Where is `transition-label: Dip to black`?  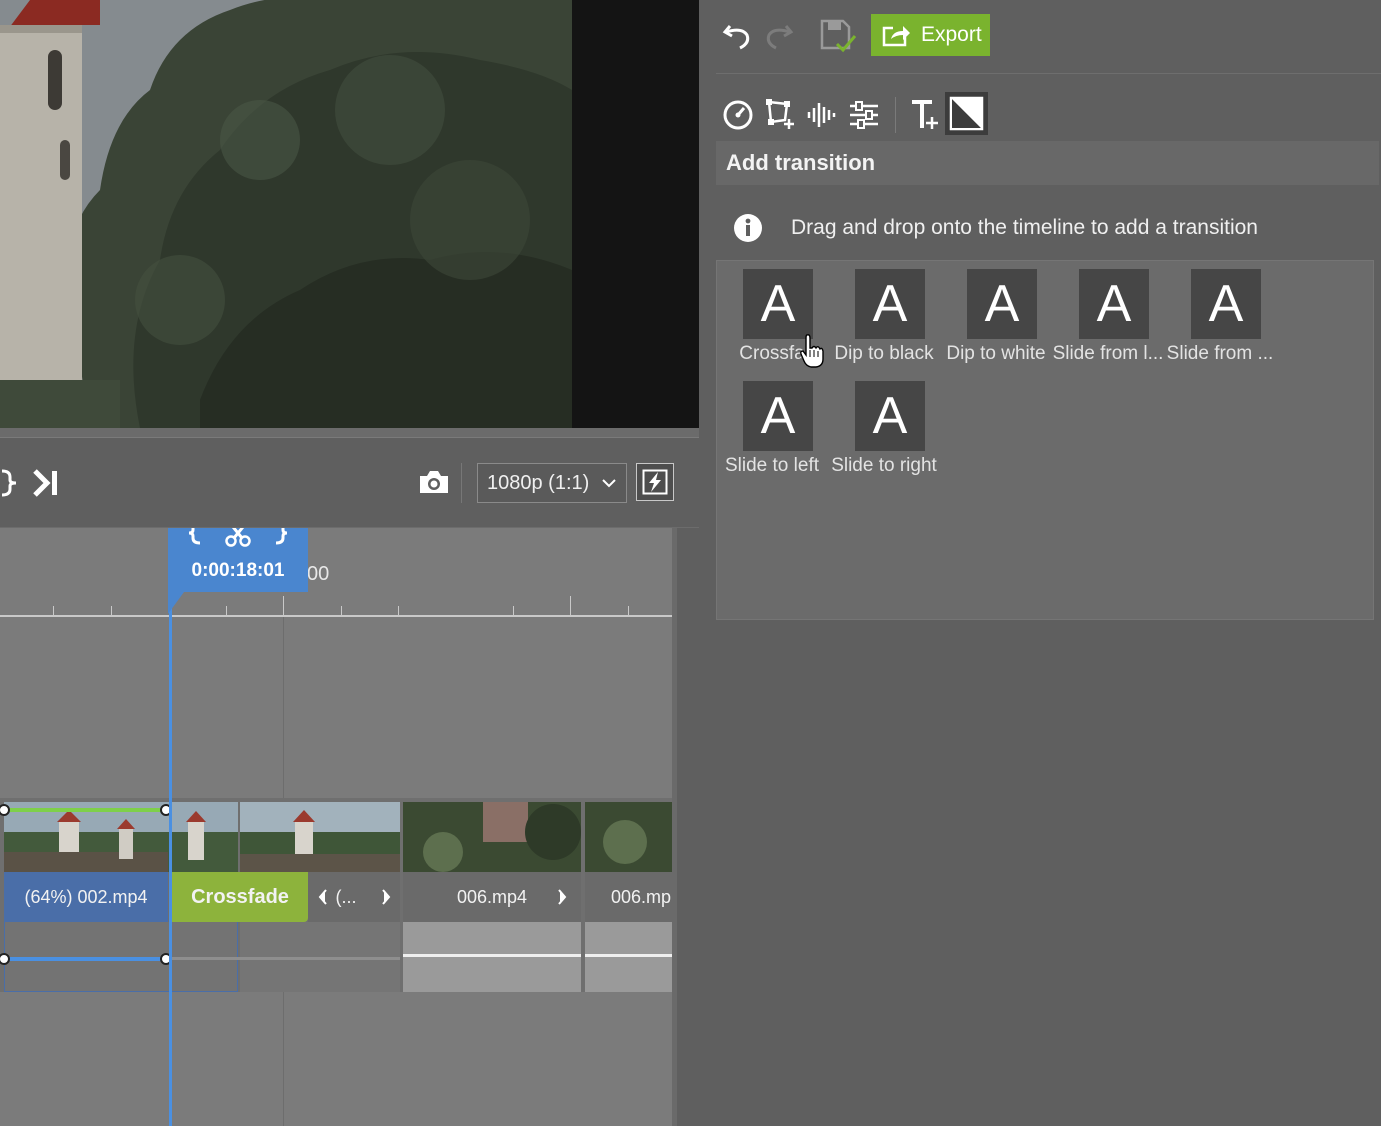 transition-label: Dip to black is located at coordinates (884, 353).